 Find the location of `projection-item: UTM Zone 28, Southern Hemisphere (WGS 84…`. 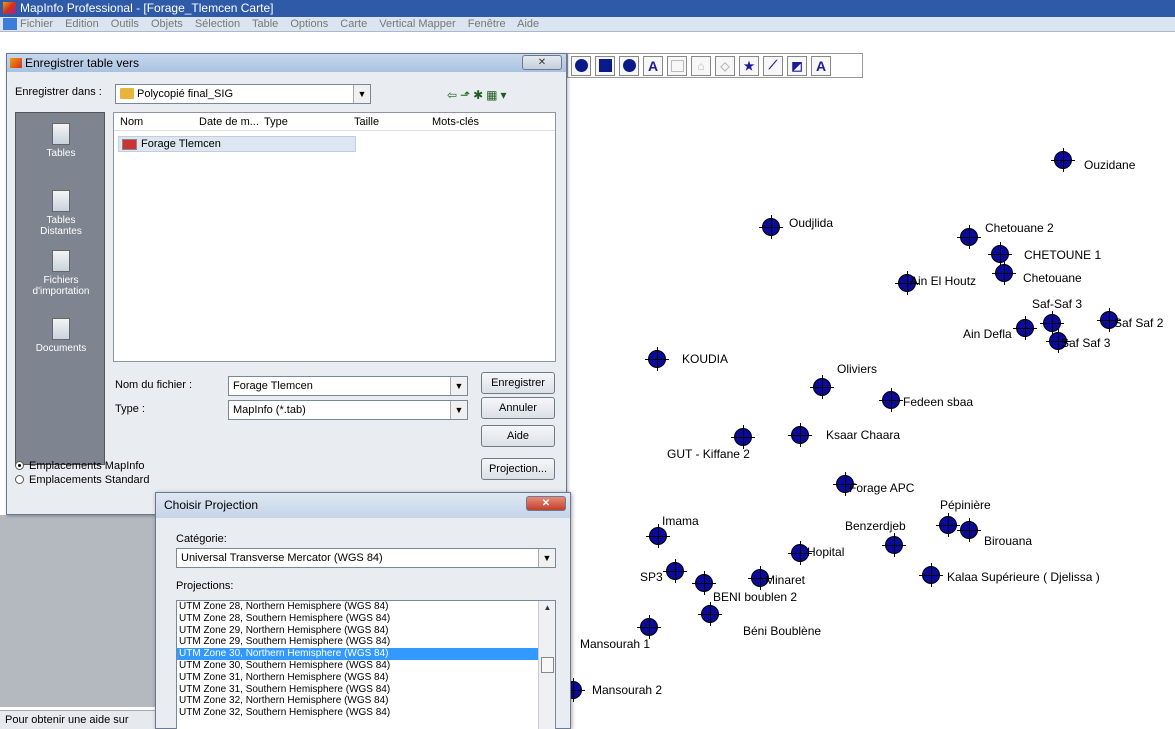

projection-item: UTM Zone 28, Southern Hemisphere (WGS 84… is located at coordinates (366, 619).